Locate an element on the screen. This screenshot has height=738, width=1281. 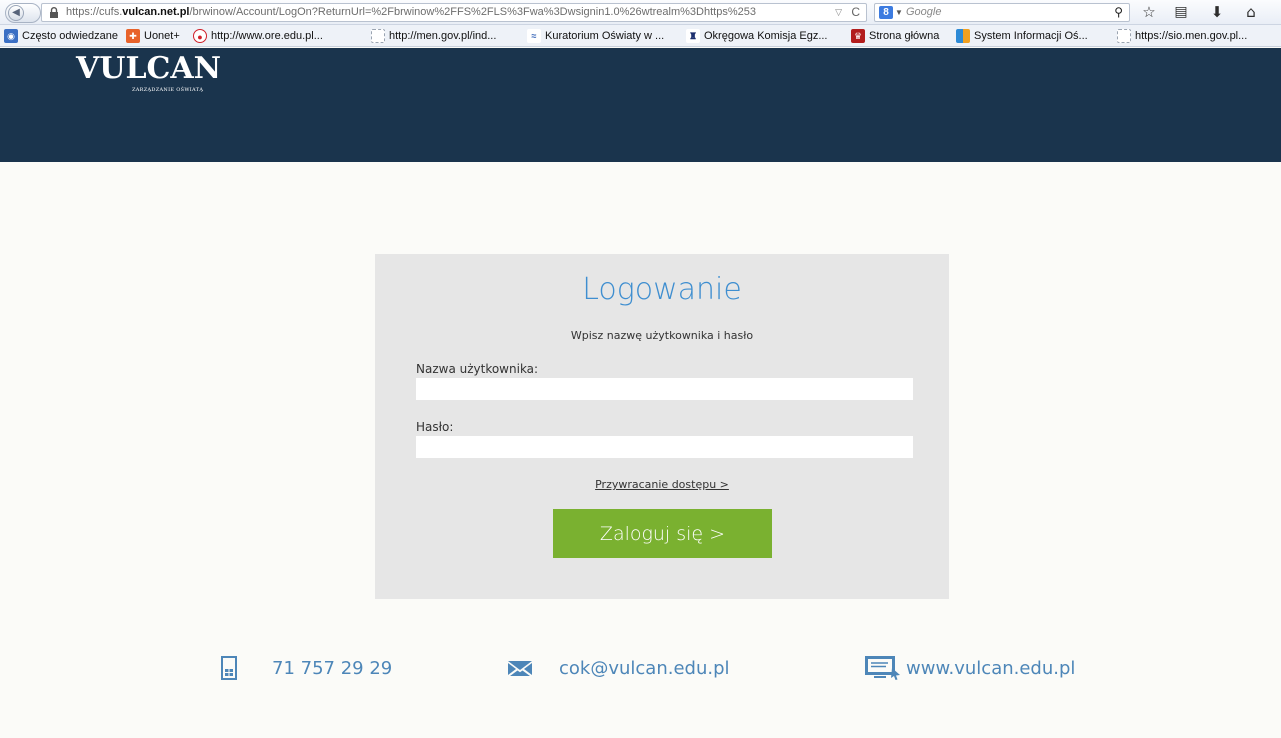
email-address: cok@vulcan.edu.pl is located at coordinates (644, 668).